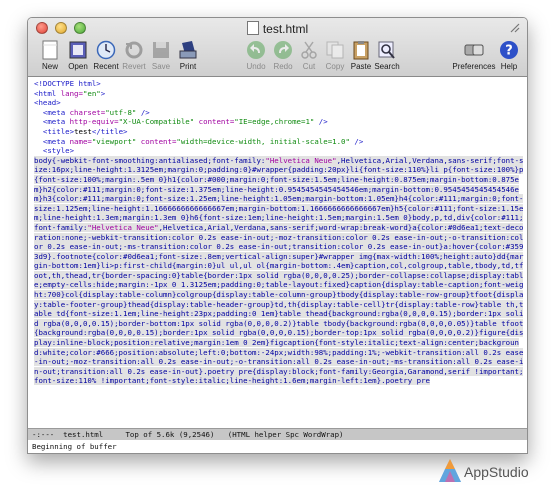  I want to click on code-title-text: test, so click(83, 131).